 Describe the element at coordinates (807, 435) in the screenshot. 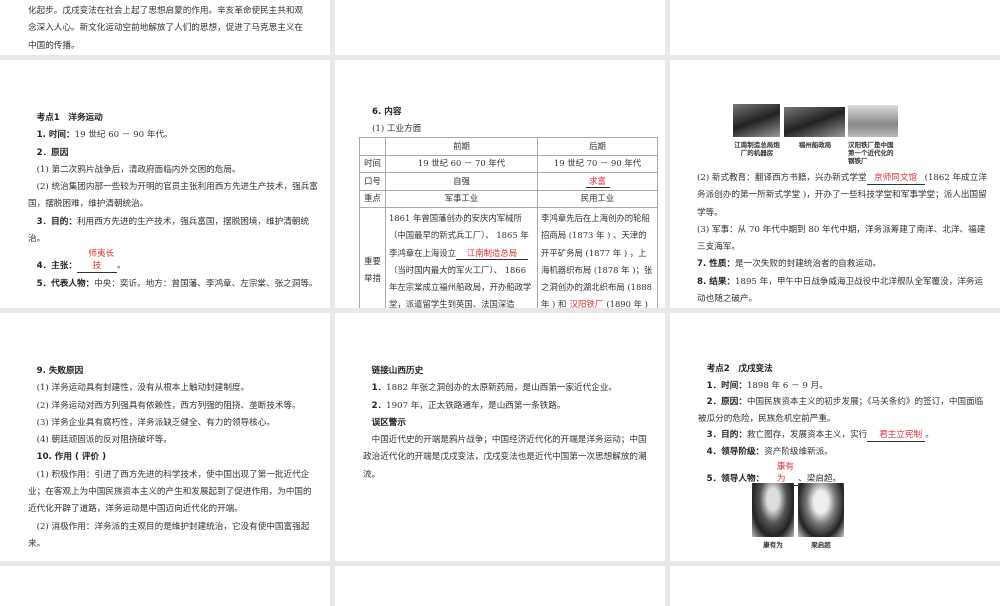

I see `text: 救亡图存，发展资本主义，实行` at that location.